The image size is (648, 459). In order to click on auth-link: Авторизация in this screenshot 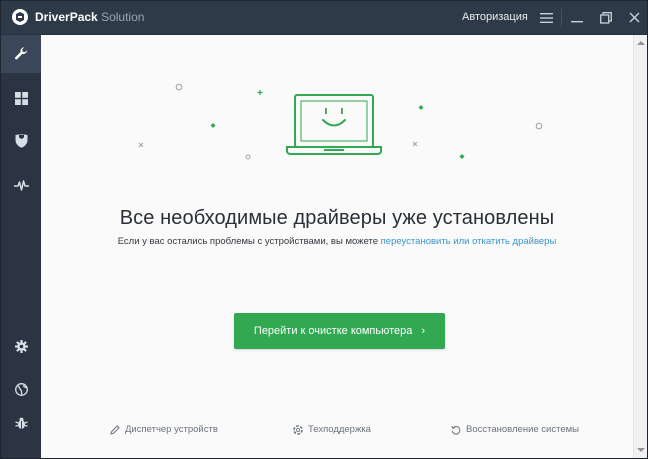, I will do `click(495, 17)`.